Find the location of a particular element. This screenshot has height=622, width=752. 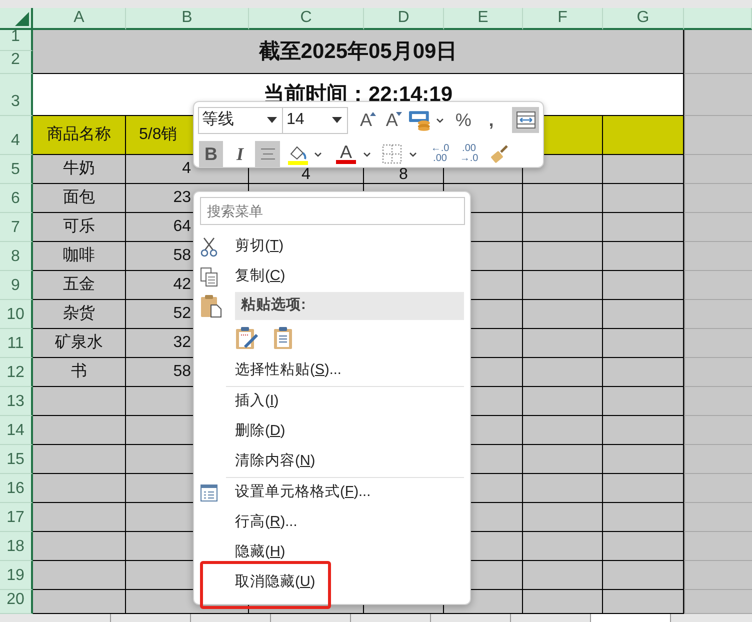

header-cell: 商品名称 is located at coordinates (79, 135).